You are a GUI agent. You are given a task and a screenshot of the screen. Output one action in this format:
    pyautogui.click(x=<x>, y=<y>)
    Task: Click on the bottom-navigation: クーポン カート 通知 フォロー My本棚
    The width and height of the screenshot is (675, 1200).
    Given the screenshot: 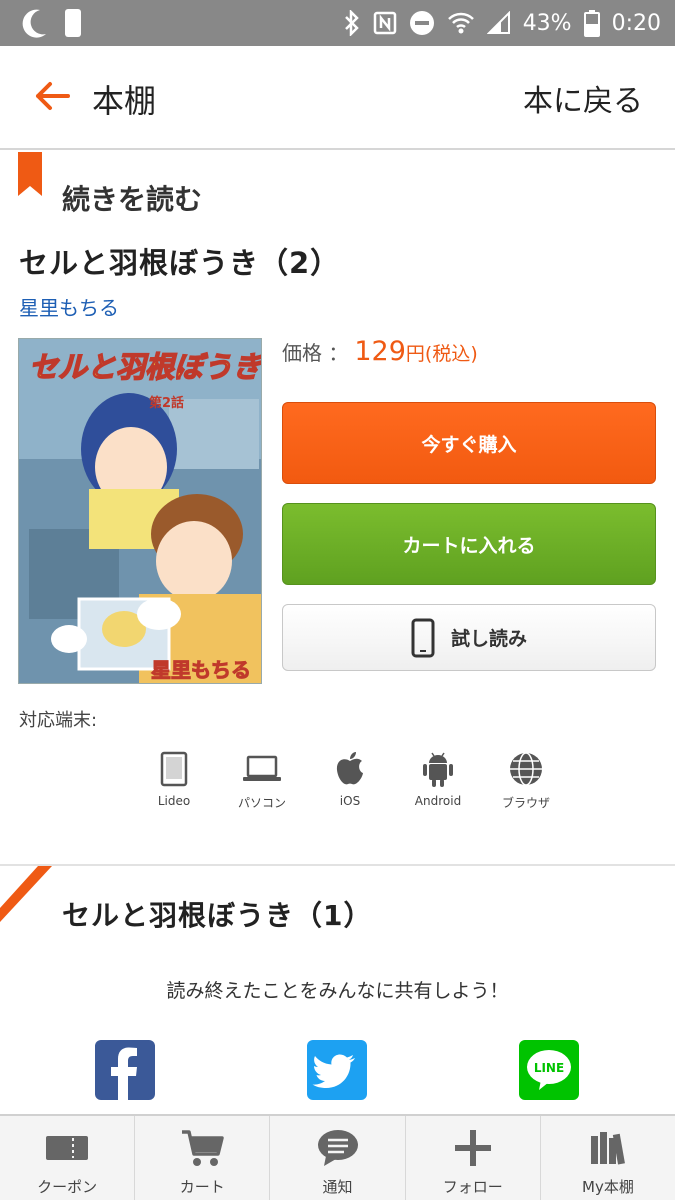 What is the action you would take?
    pyautogui.click(x=337, y=1157)
    